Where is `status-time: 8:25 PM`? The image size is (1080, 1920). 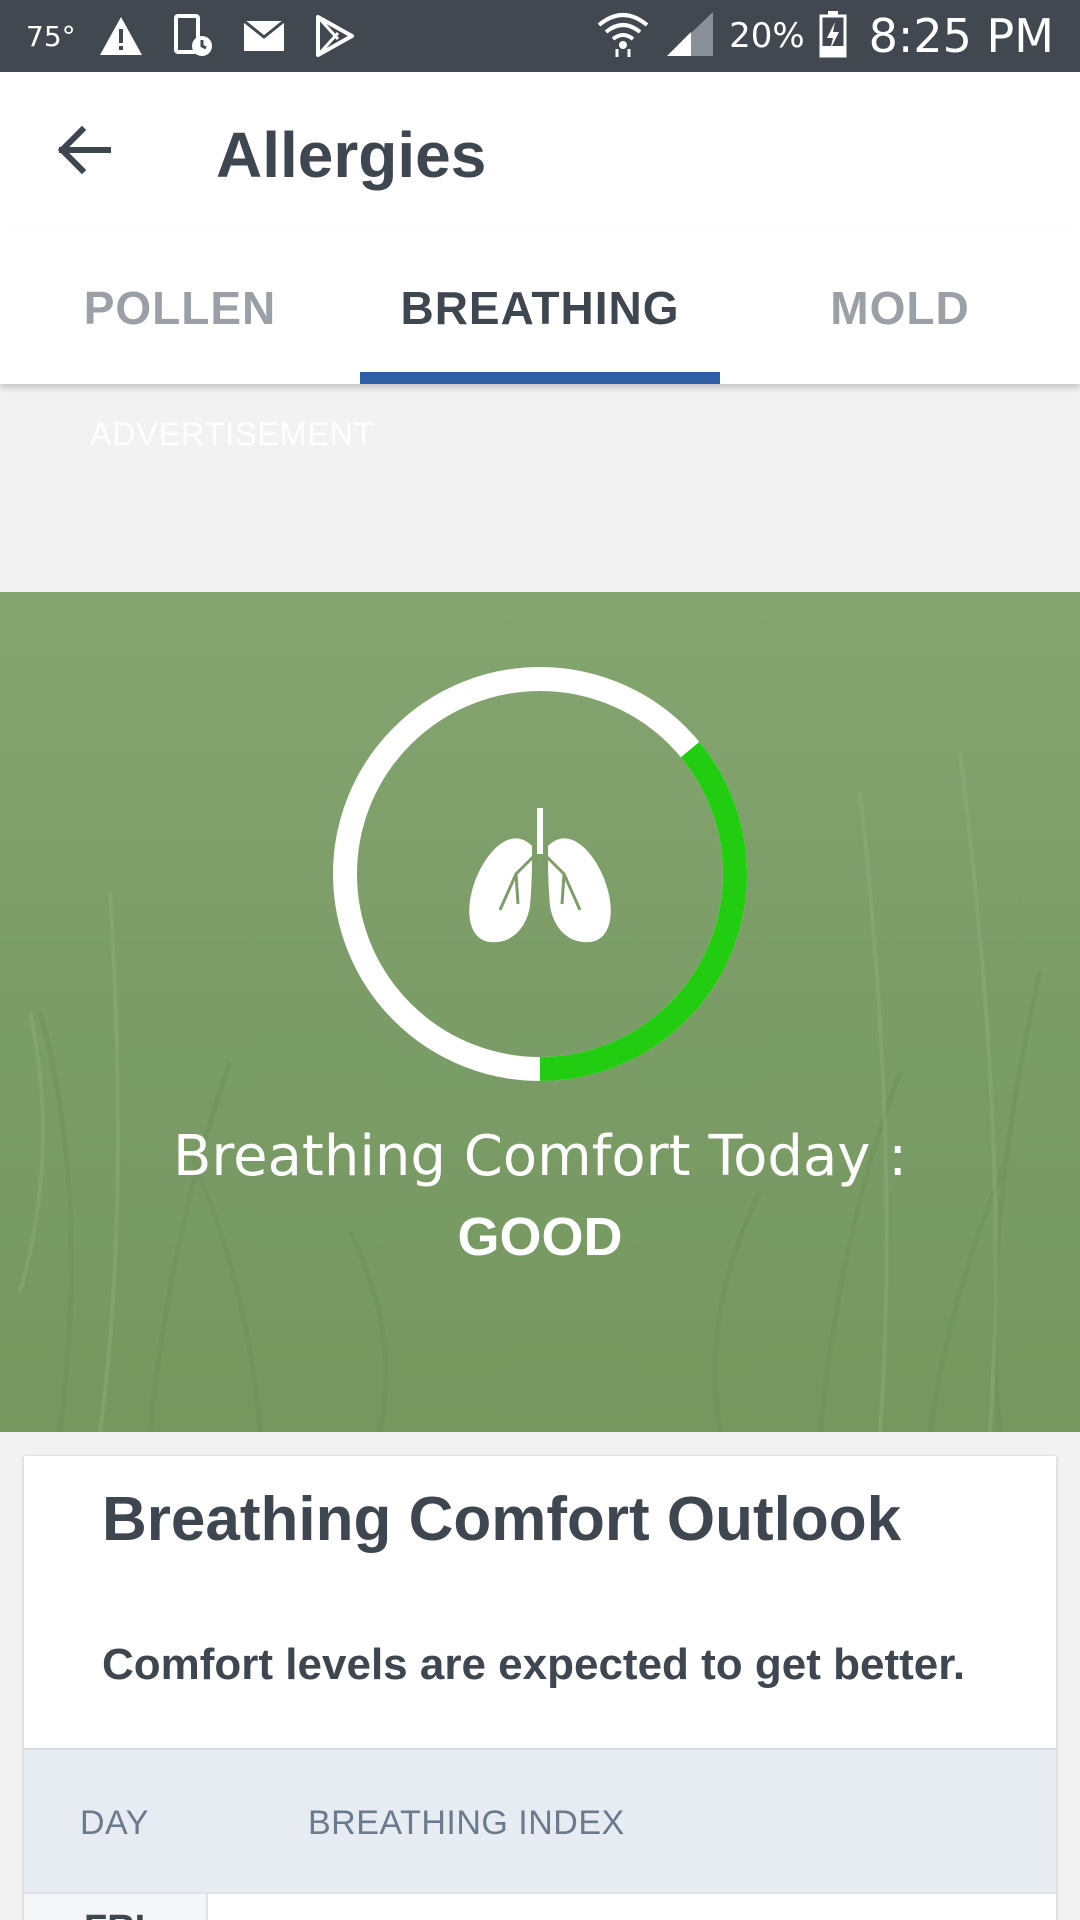 status-time: 8:25 PM is located at coordinates (961, 36).